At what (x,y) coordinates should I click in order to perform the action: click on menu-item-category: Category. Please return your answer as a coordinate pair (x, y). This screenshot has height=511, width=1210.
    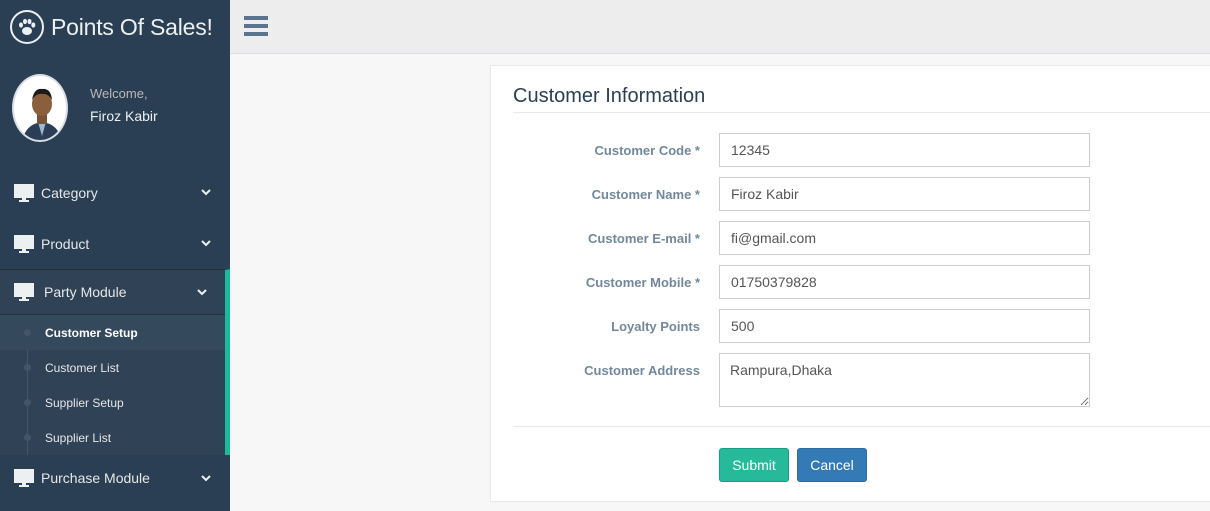
    Looking at the image, I should click on (115, 192).